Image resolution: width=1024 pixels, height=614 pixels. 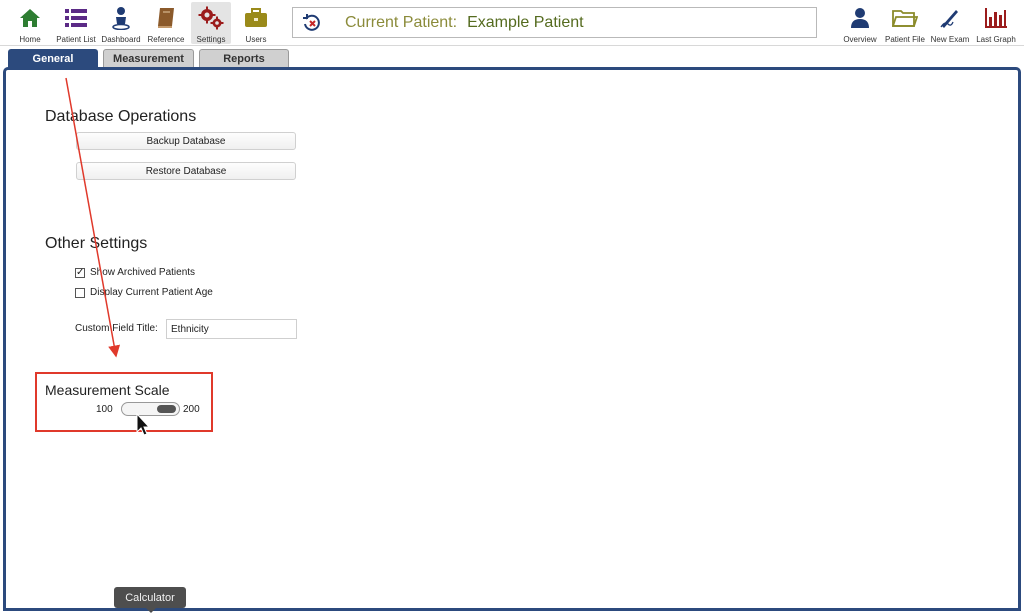 I want to click on toolbar-last-graph-label: Last Graph, so click(x=996, y=39).